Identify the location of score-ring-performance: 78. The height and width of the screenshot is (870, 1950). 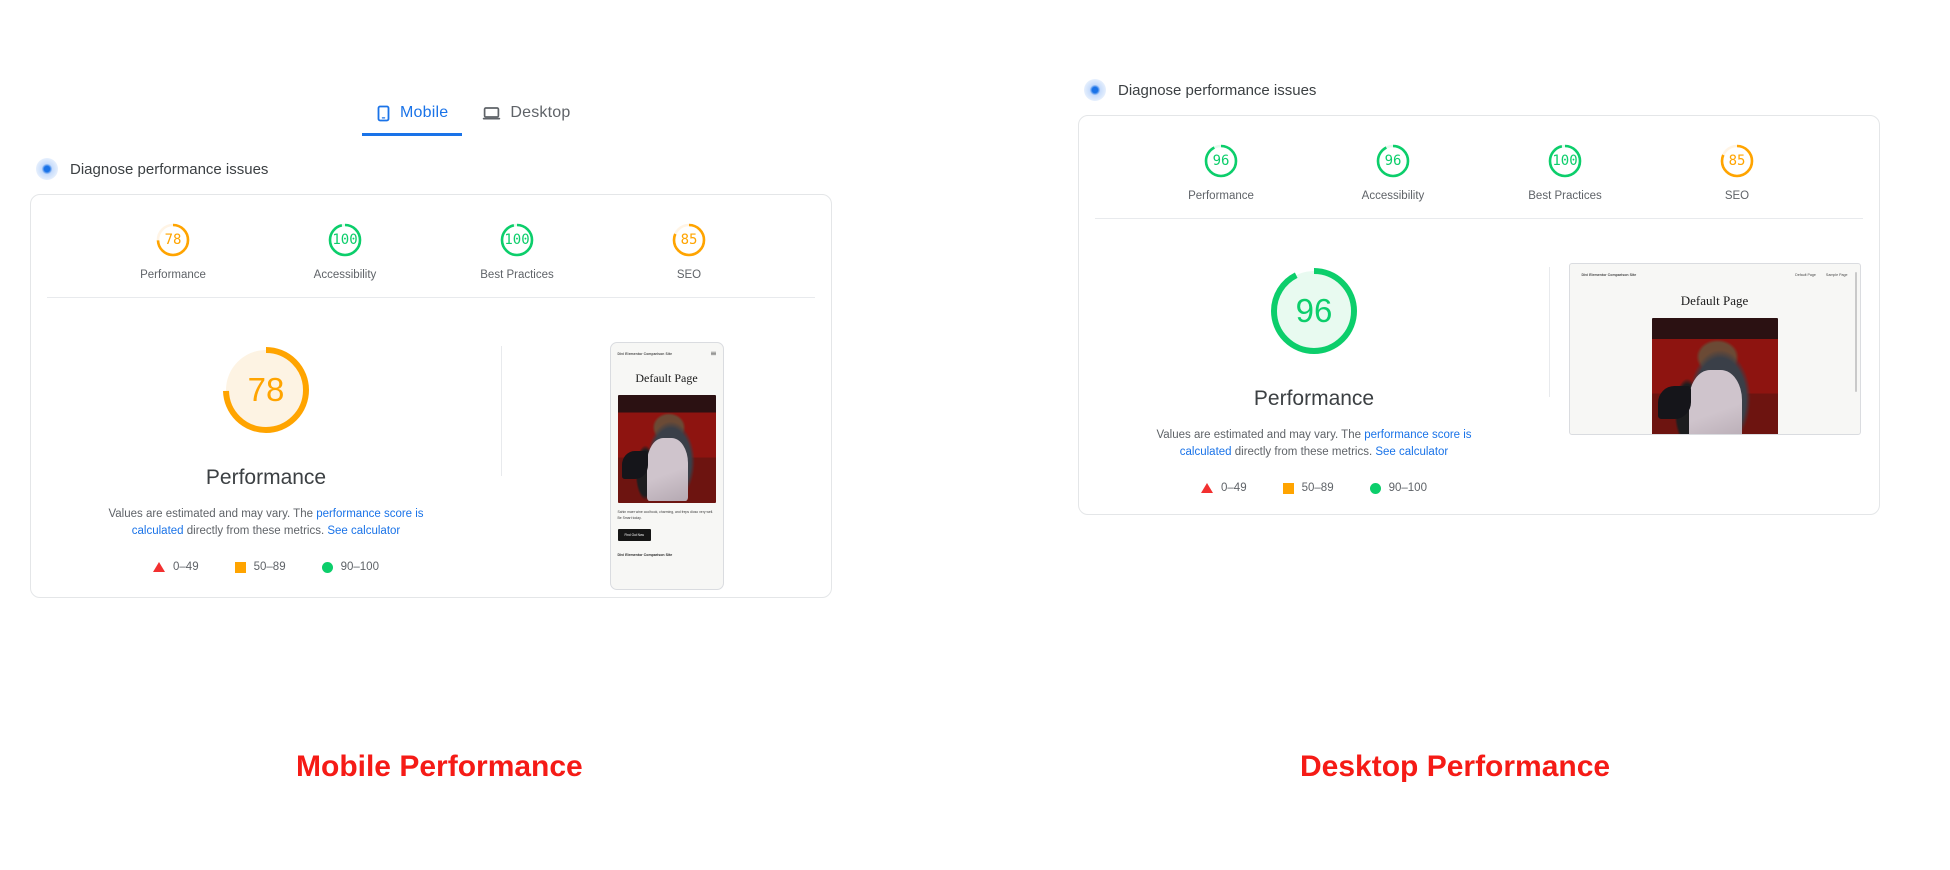
(173, 240).